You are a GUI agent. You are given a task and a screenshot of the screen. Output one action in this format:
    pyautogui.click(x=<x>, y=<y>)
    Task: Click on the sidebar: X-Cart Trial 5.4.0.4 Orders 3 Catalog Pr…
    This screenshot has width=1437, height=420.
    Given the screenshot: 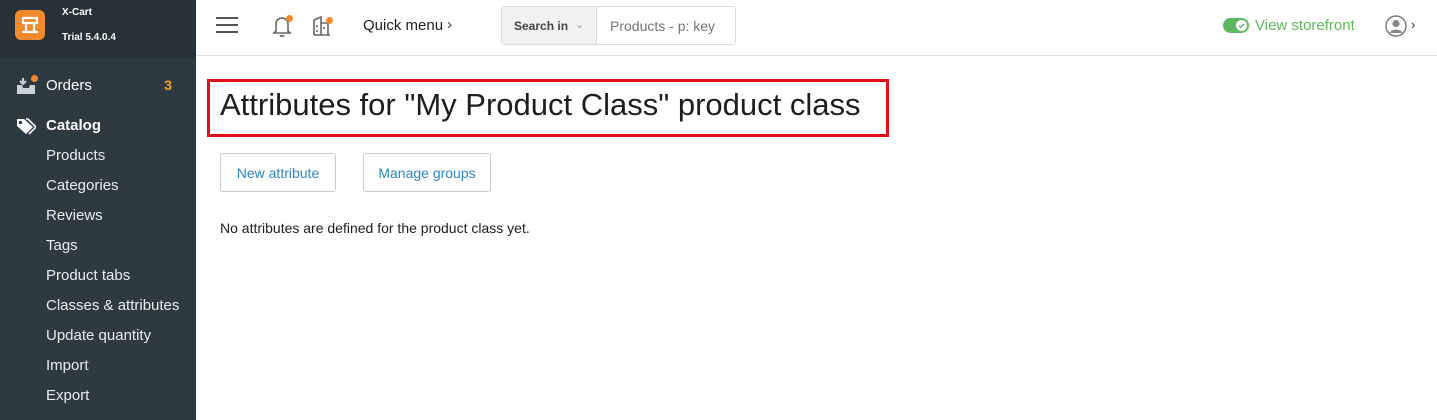 What is the action you would take?
    pyautogui.click(x=98, y=210)
    